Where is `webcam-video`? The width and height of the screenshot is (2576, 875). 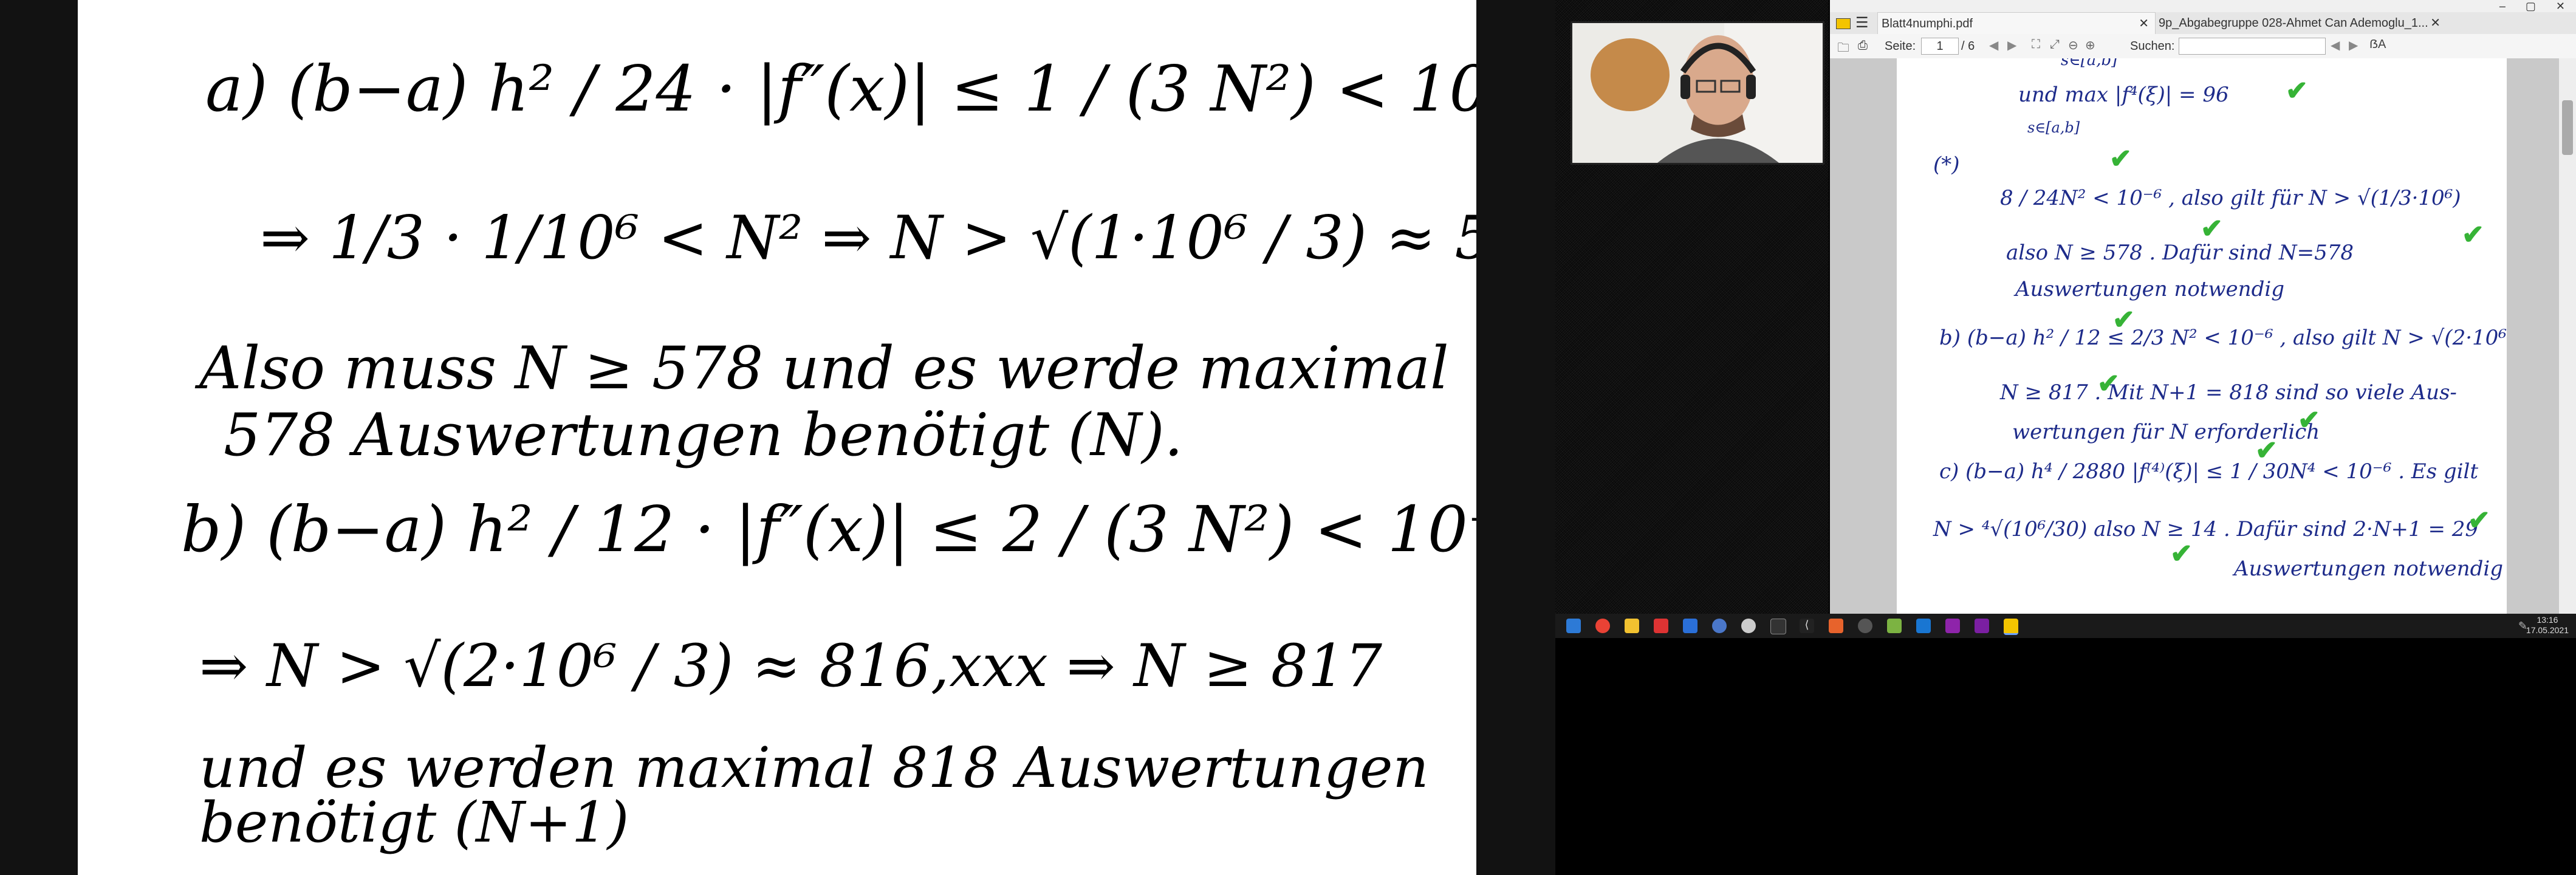
webcam-video is located at coordinates (1697, 93).